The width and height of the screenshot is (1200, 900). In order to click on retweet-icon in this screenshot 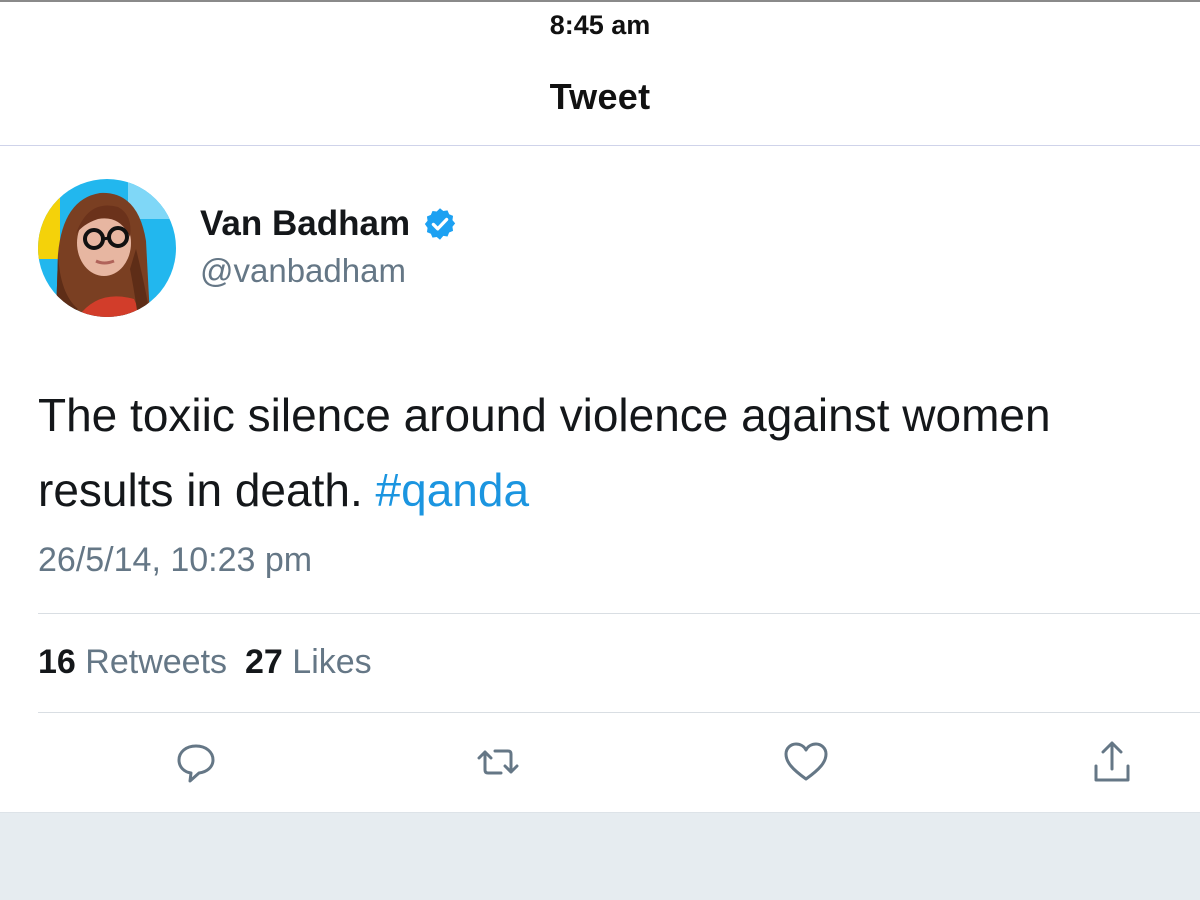, I will do `click(498, 762)`.